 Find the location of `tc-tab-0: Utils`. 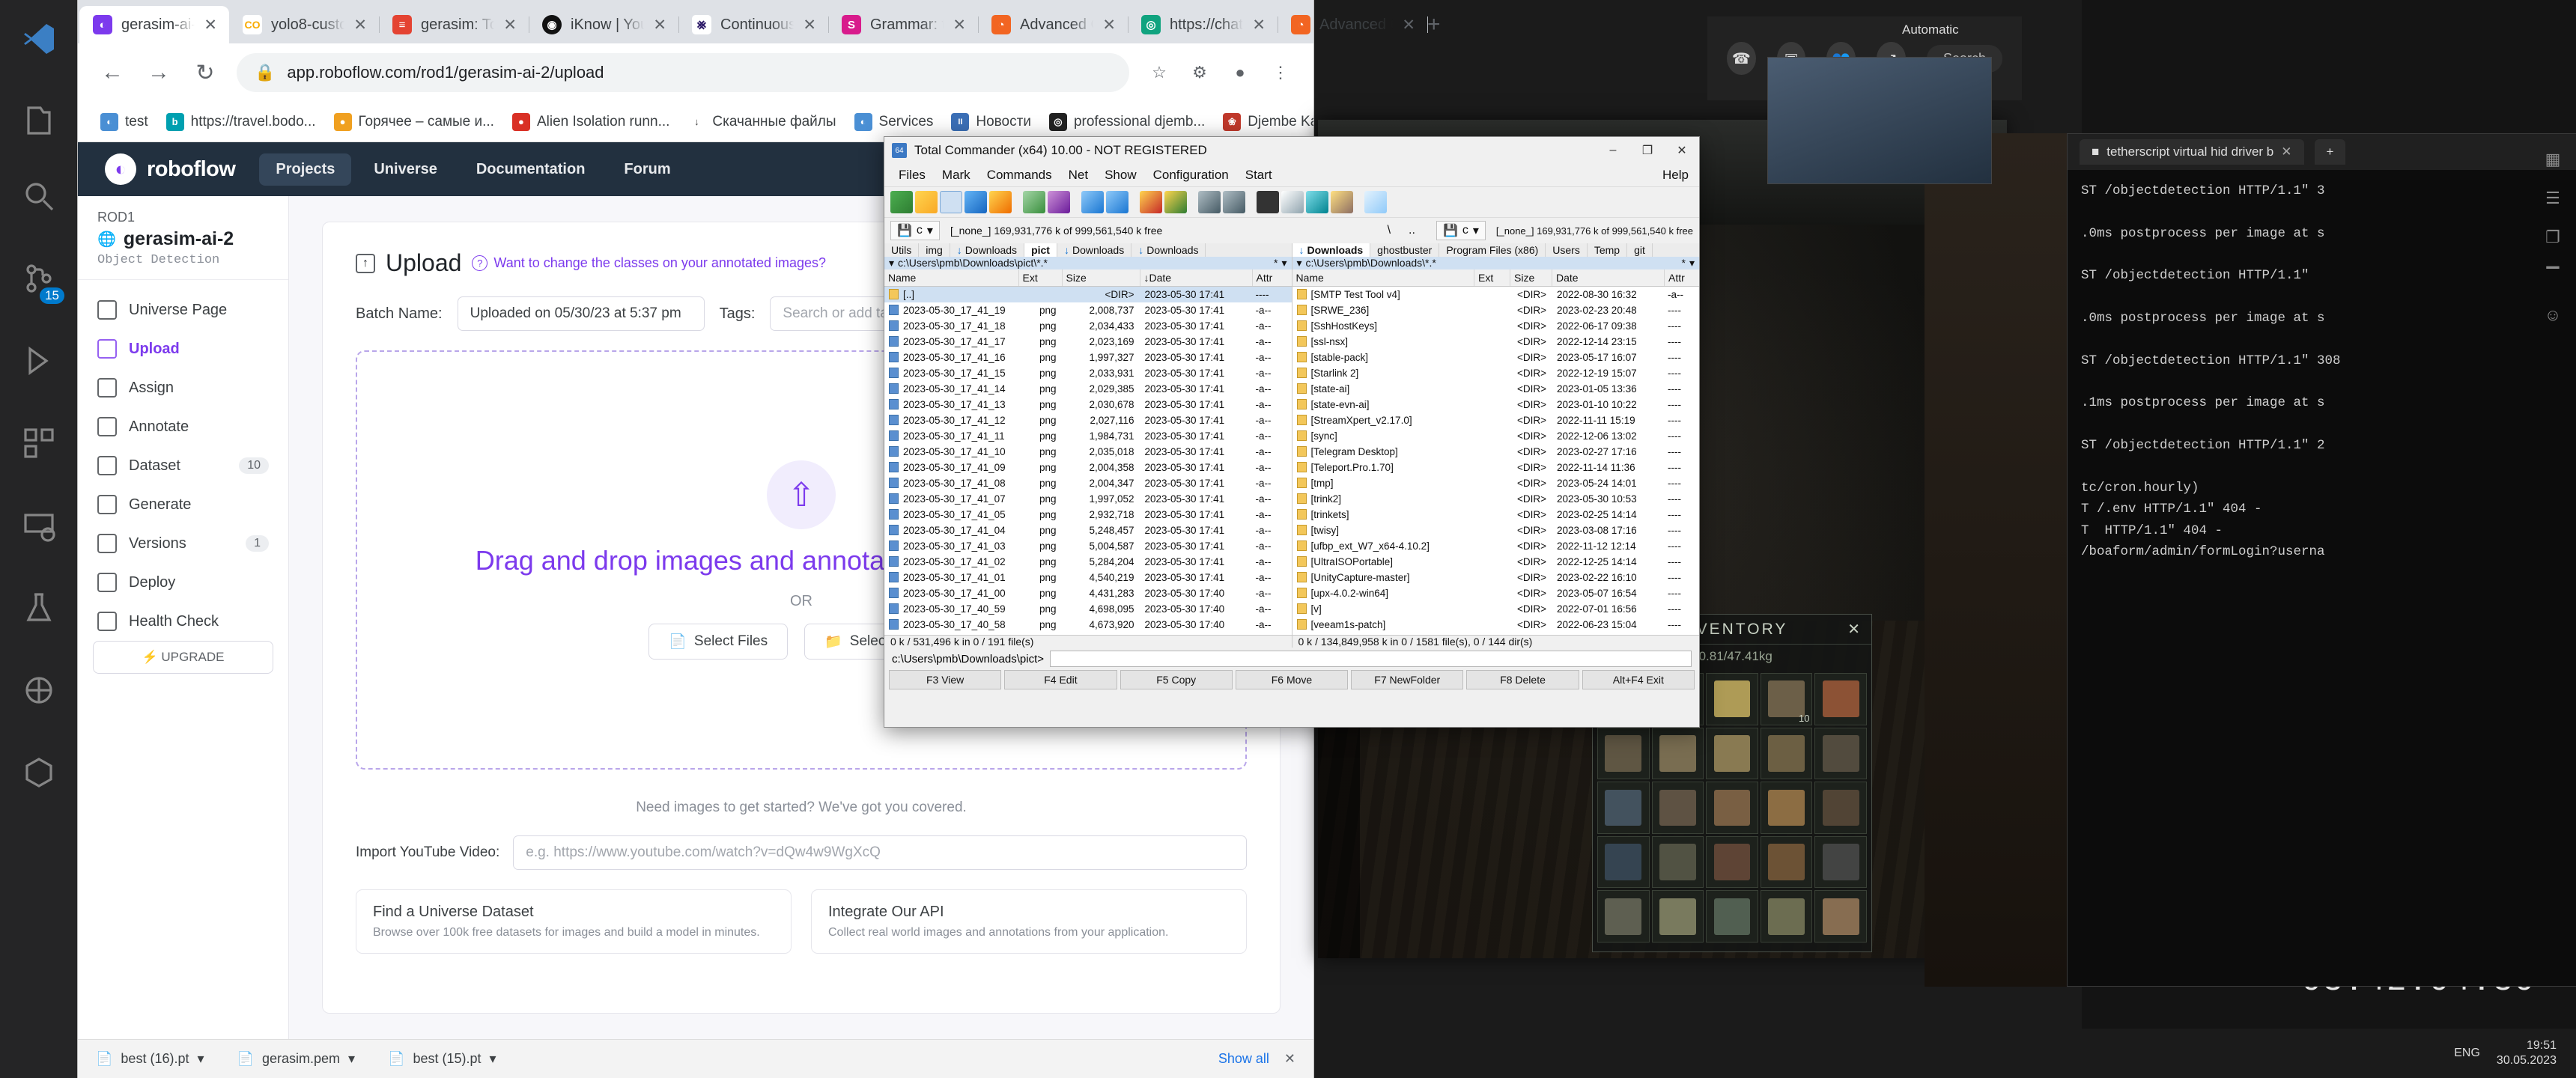

tc-tab-0: Utils is located at coordinates (902, 250).